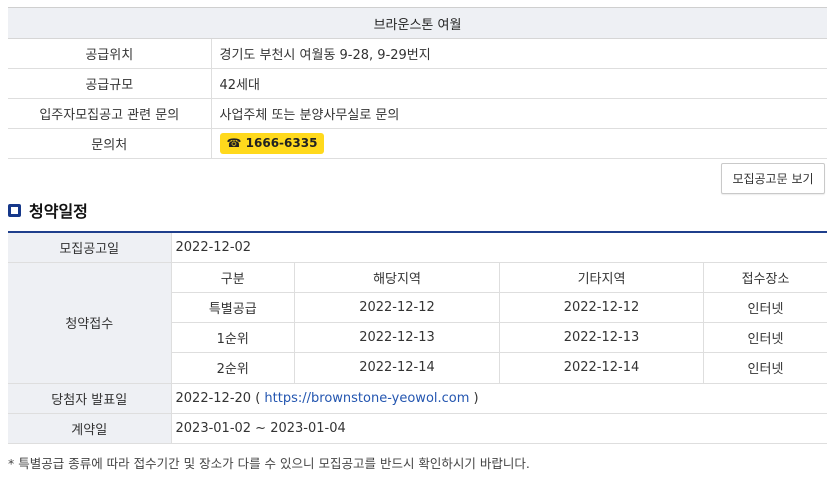 This screenshot has height=488, width=827. What do you see at coordinates (519, 113) in the screenshot?
I see `info-value: 사업주체 또는 분양사무실로 문의` at bounding box center [519, 113].